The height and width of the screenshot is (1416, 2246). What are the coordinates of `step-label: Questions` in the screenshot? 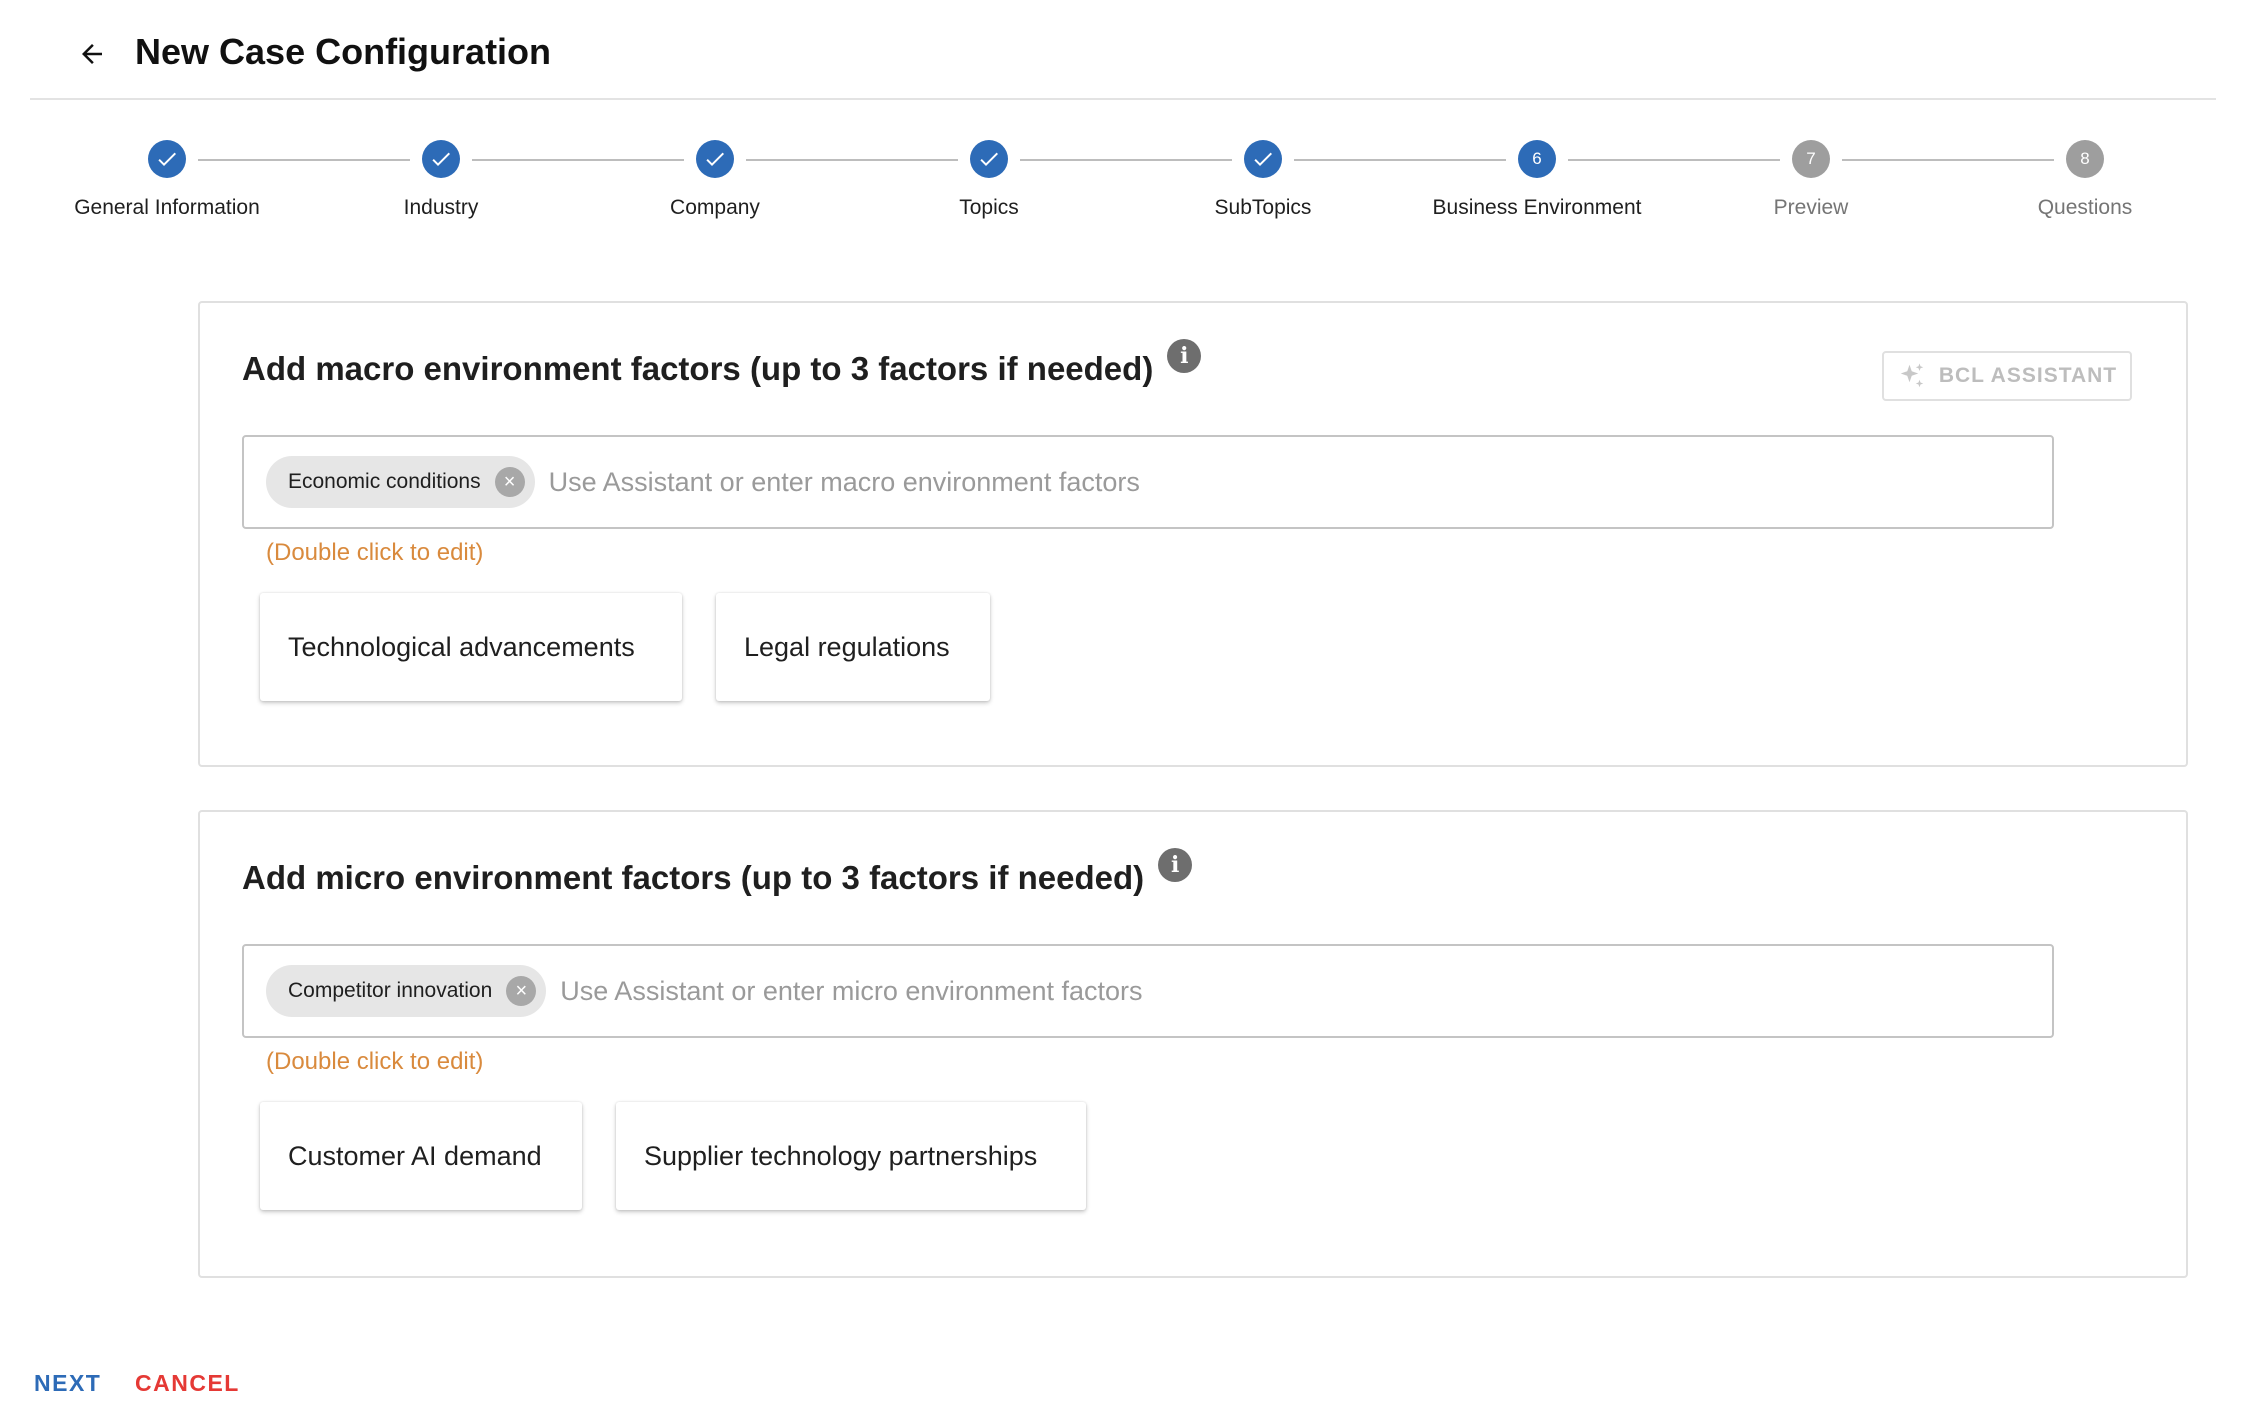 It's located at (2085, 207).